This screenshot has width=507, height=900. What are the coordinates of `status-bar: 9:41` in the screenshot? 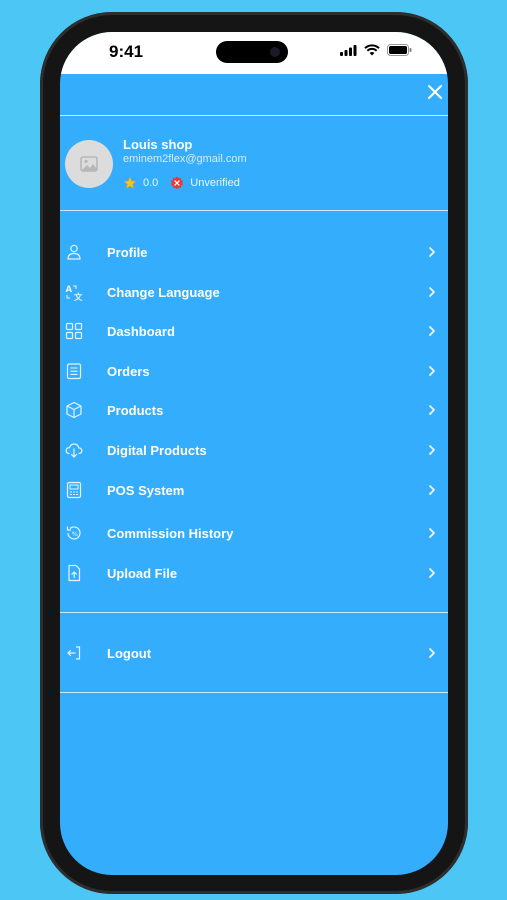 It's located at (254, 53).